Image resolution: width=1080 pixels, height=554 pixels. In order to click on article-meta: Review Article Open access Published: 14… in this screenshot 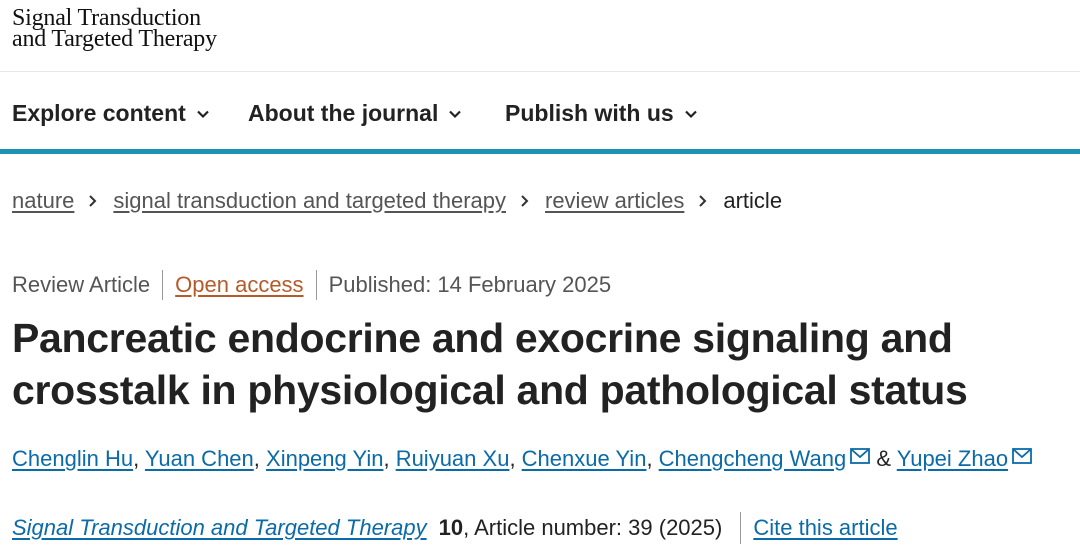, I will do `click(311, 285)`.